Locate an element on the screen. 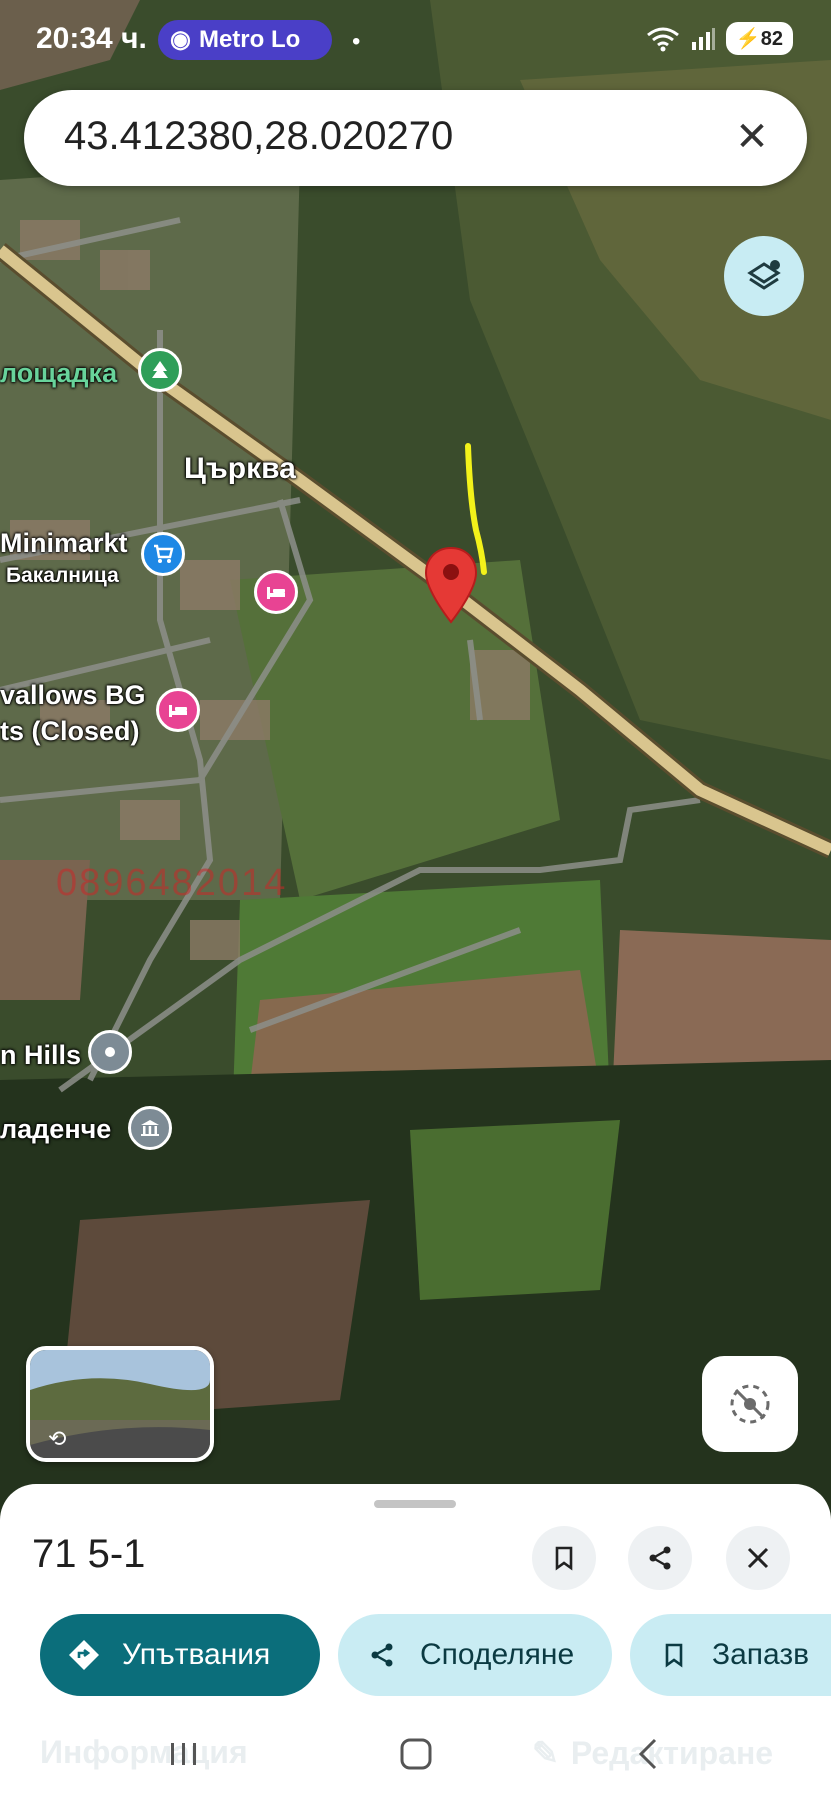 This screenshot has height=1800, width=831. sheet-drag-handle is located at coordinates (415, 1504).